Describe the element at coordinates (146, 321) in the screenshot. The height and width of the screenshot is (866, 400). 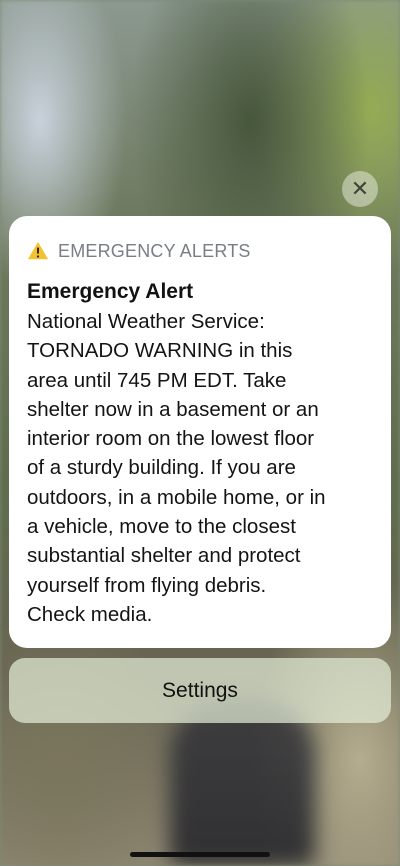
I see `alert-message-line: National Weather Service:` at that location.